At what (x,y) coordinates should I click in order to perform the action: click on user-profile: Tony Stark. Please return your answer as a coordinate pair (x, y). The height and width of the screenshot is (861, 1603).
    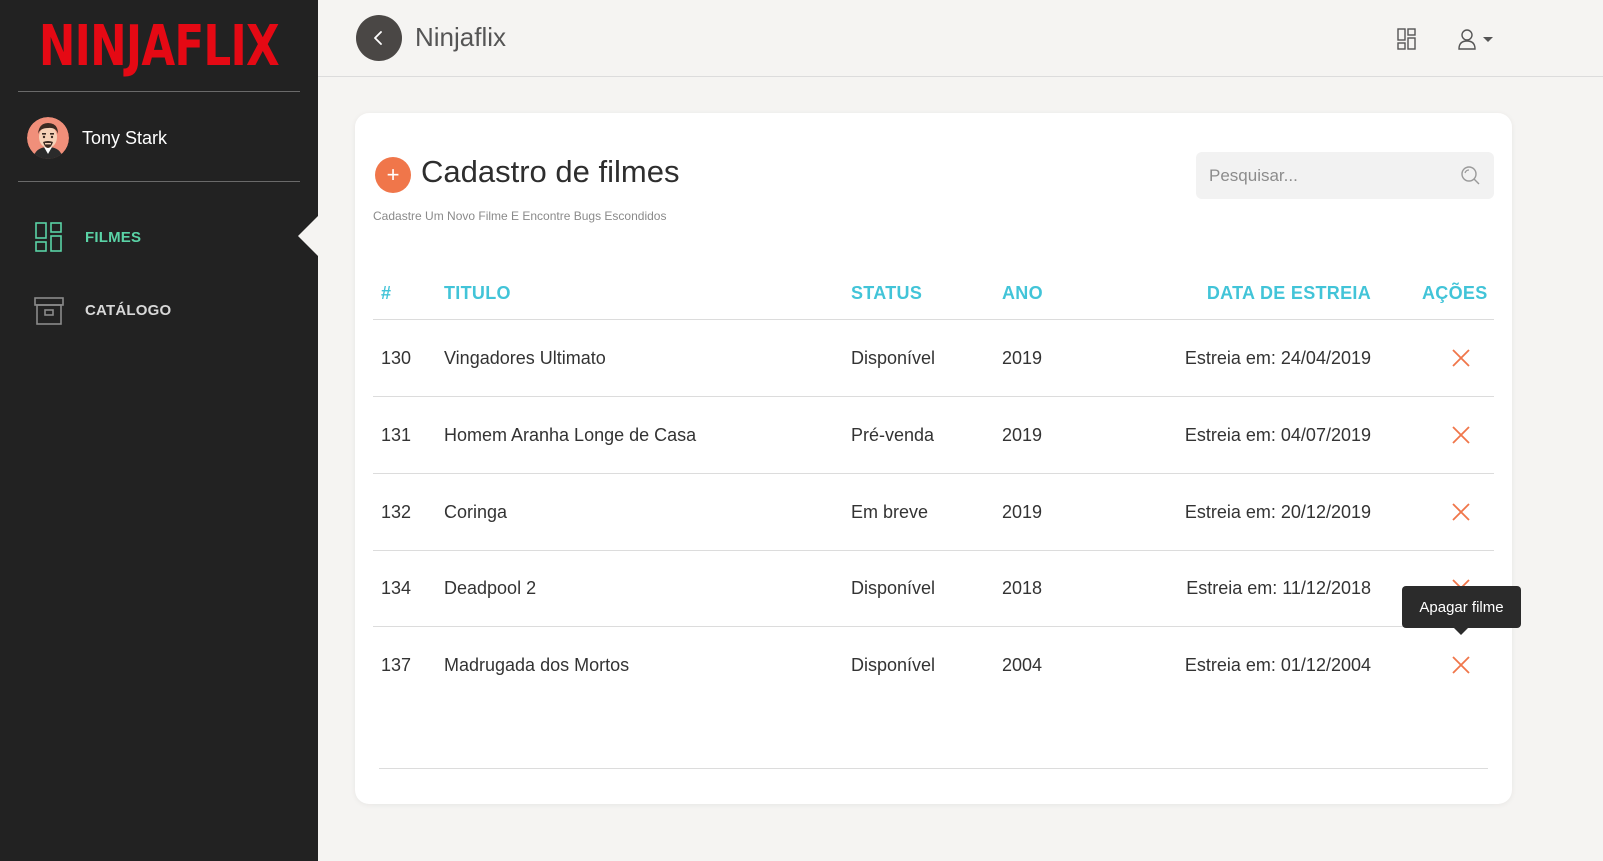
    Looking at the image, I should click on (97, 138).